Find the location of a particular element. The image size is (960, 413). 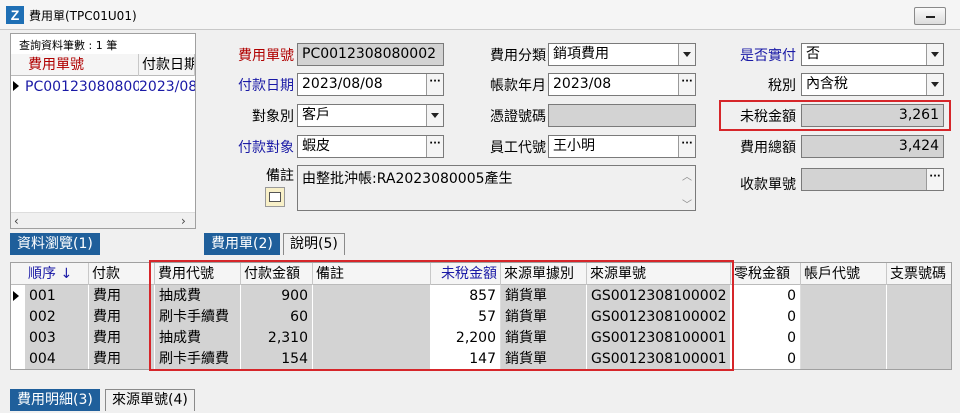

receipt-no-field: ··· is located at coordinates (872, 179).